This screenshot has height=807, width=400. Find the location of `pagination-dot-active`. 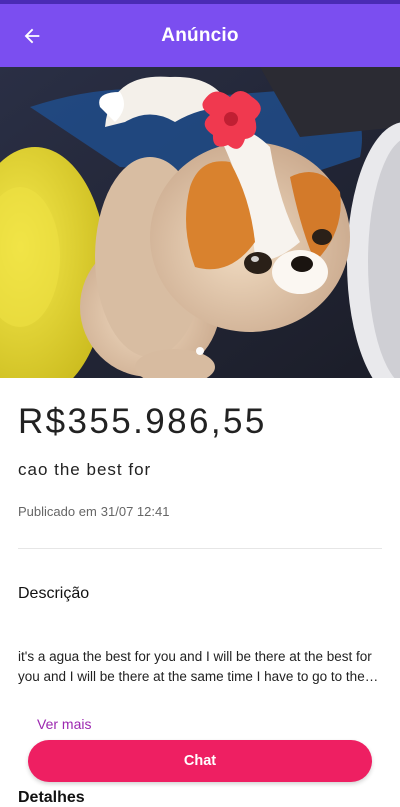

pagination-dot-active is located at coordinates (200, 351).